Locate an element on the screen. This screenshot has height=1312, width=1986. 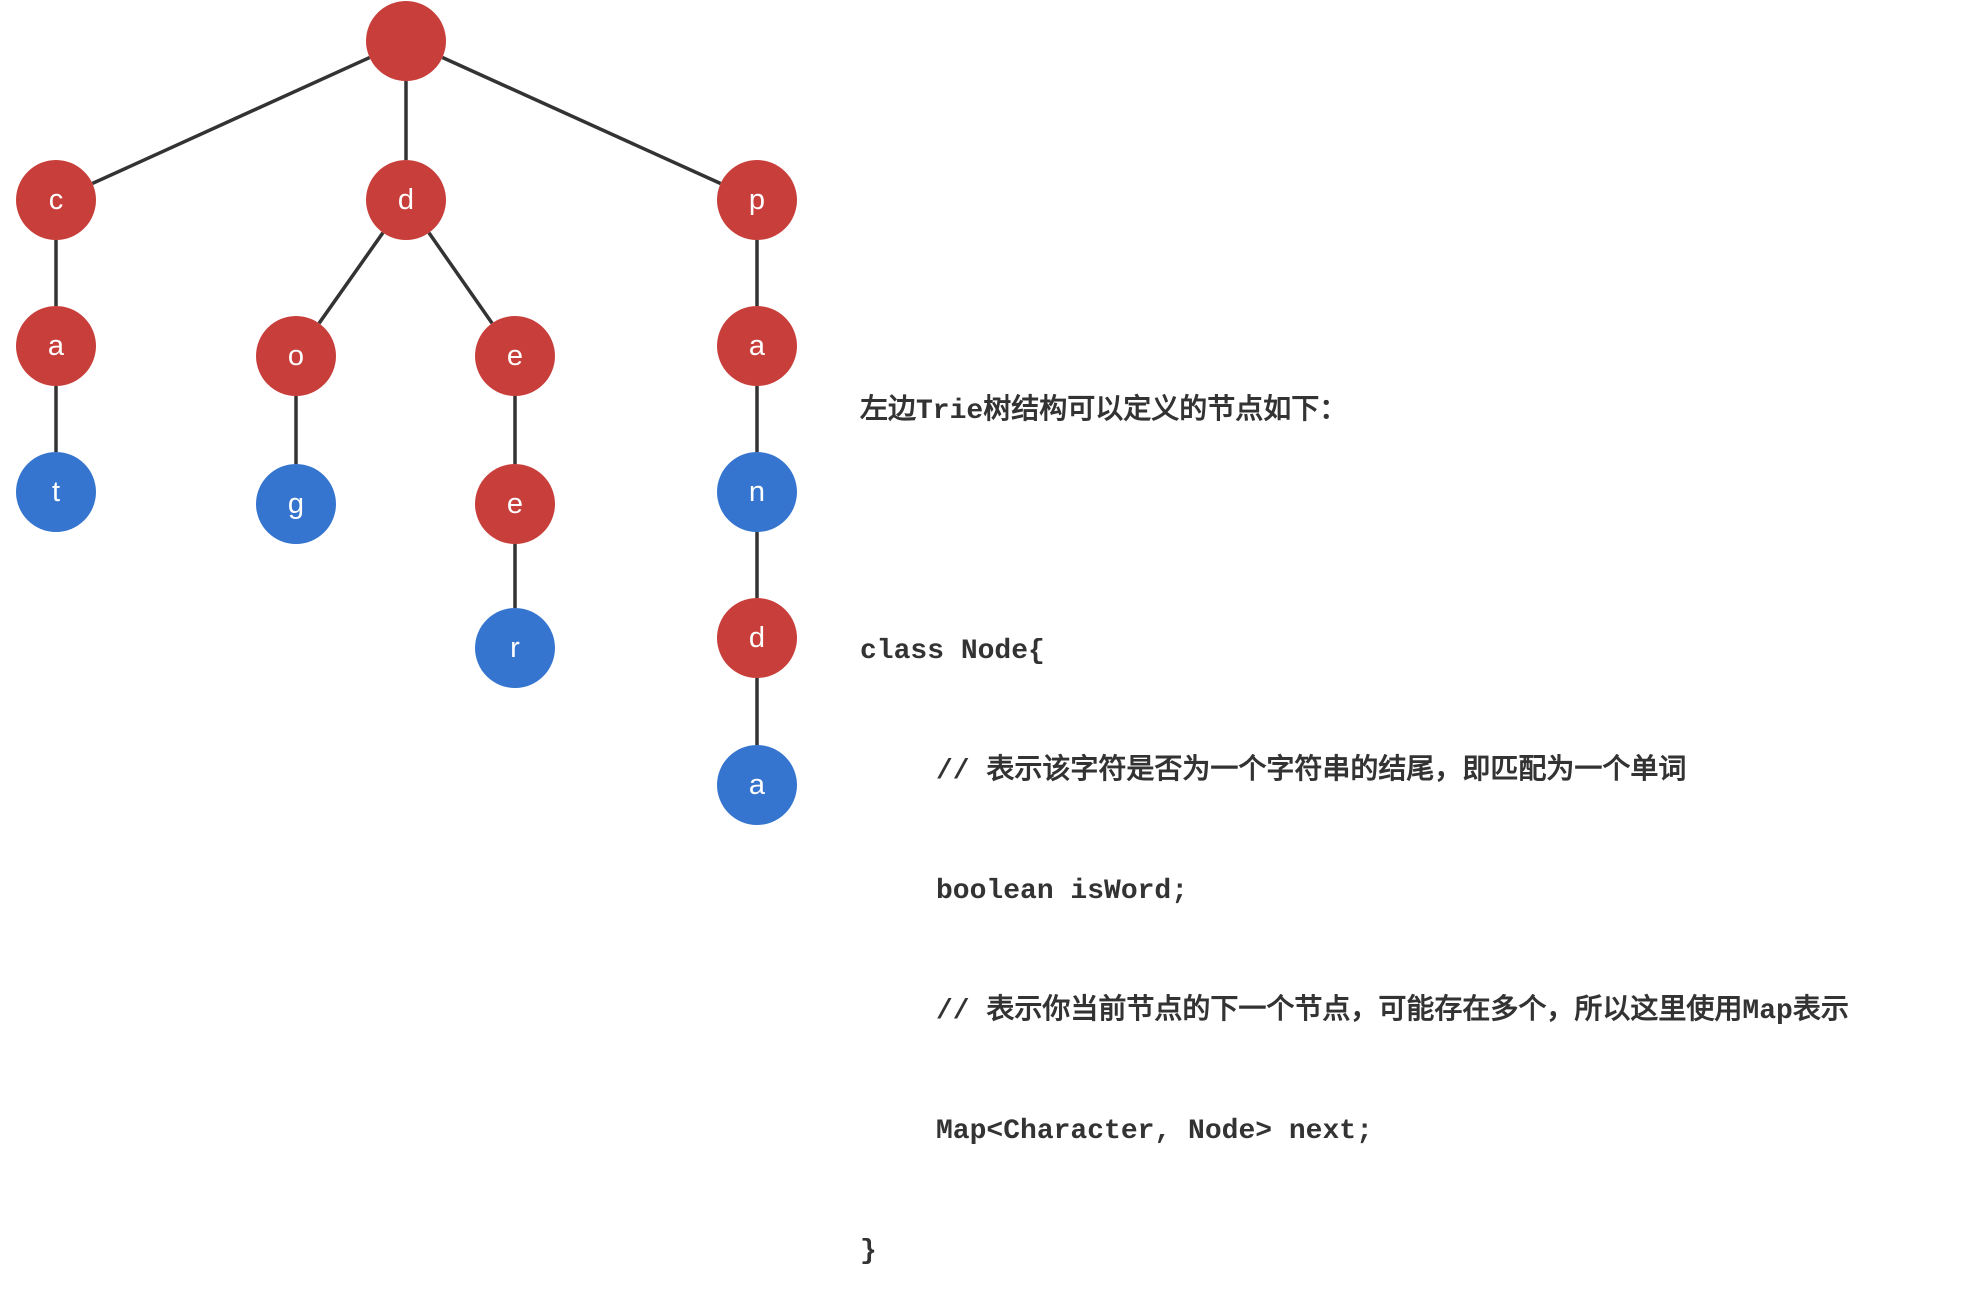
trie-edge-d-do is located at coordinates (351, 278).